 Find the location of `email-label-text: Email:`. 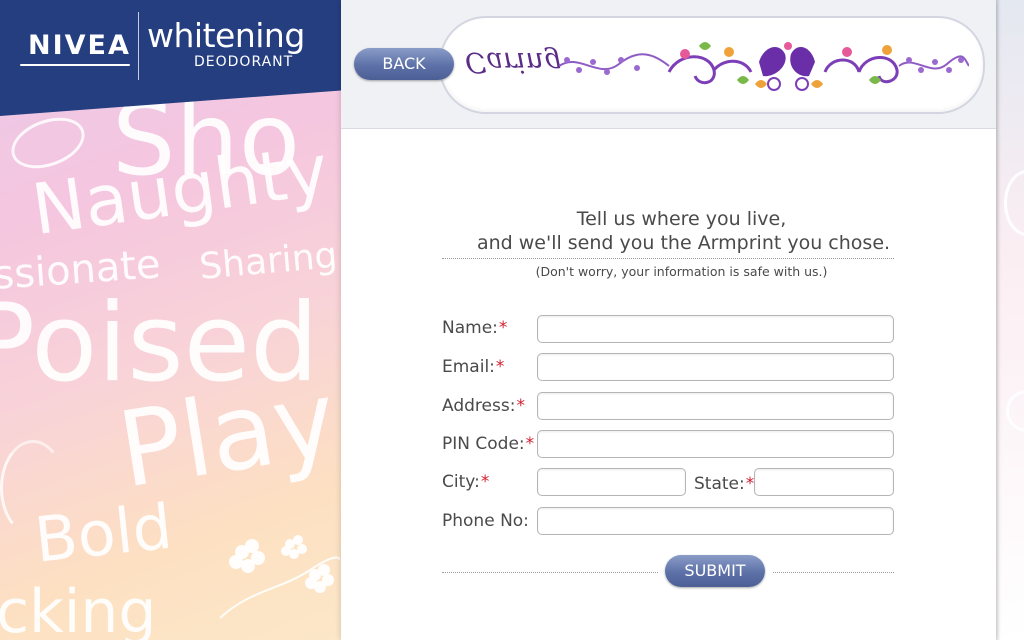

email-label-text: Email: is located at coordinates (468, 367).